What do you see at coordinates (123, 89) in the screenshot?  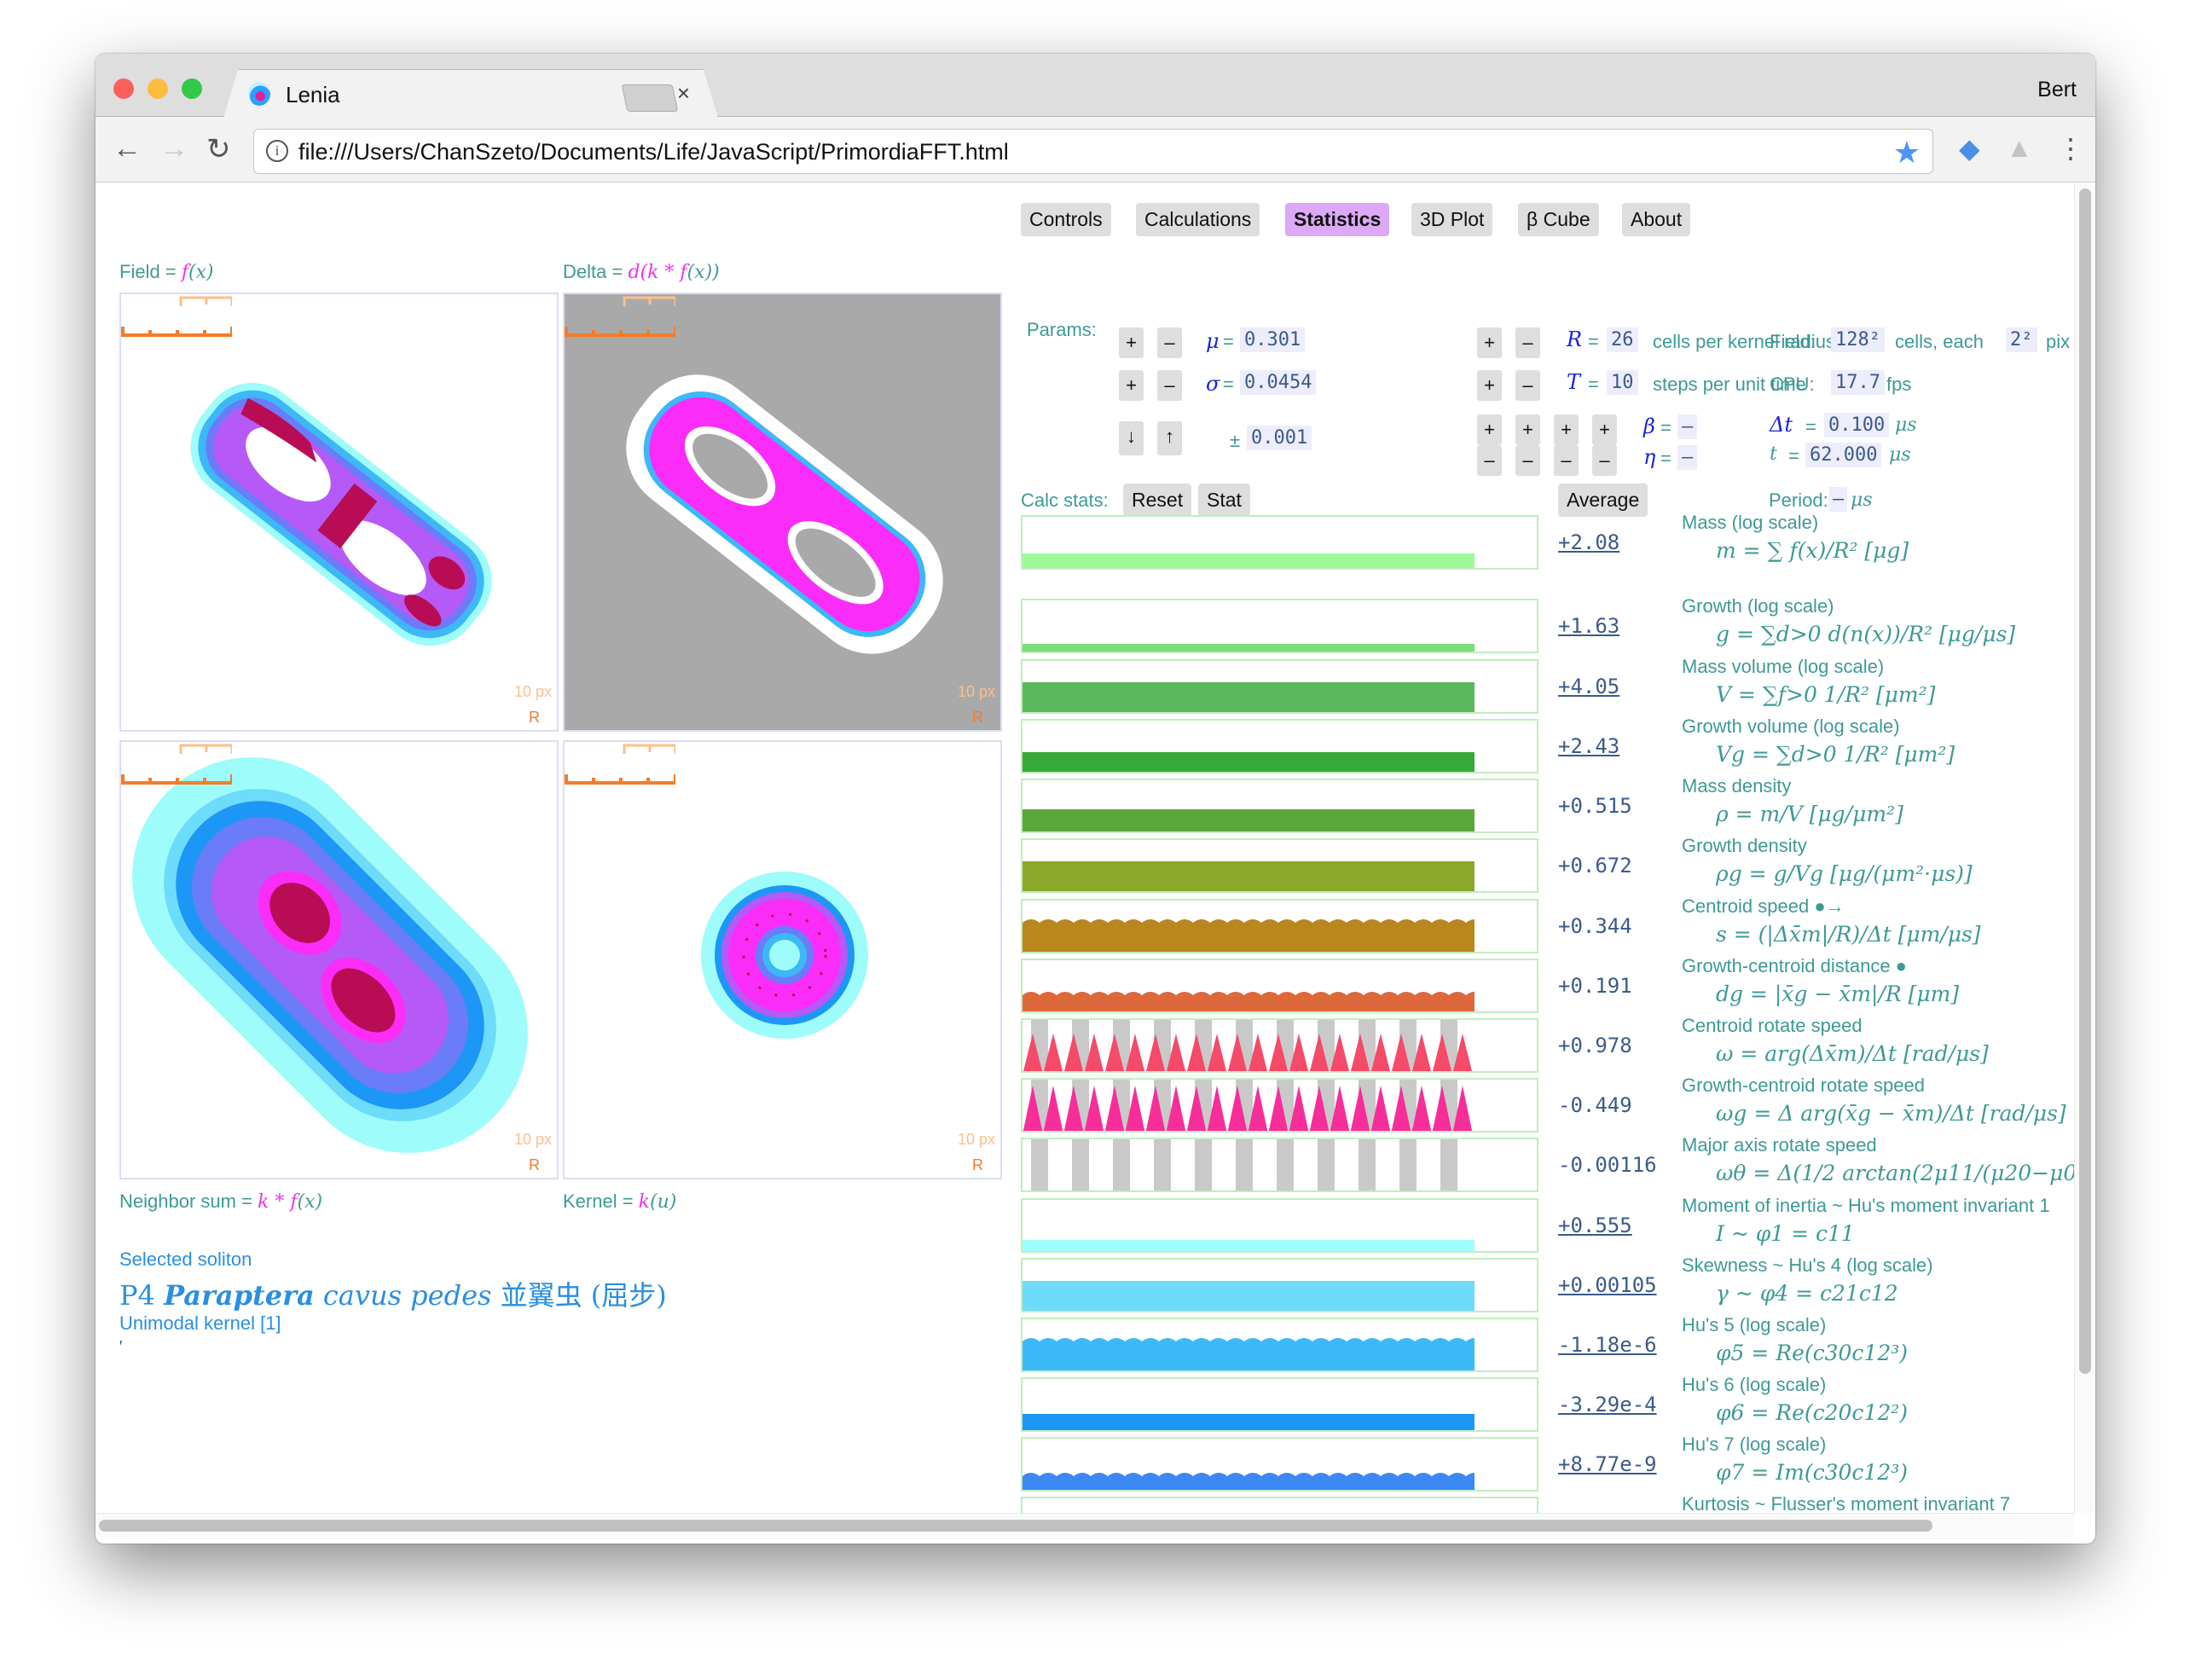 I see `close-window-button` at bounding box center [123, 89].